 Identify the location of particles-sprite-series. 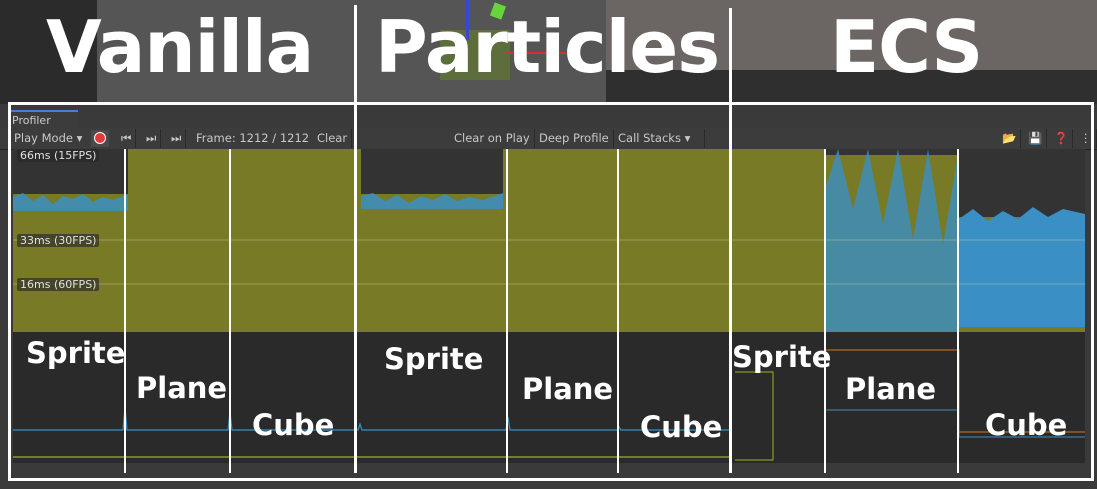
(432, 201).